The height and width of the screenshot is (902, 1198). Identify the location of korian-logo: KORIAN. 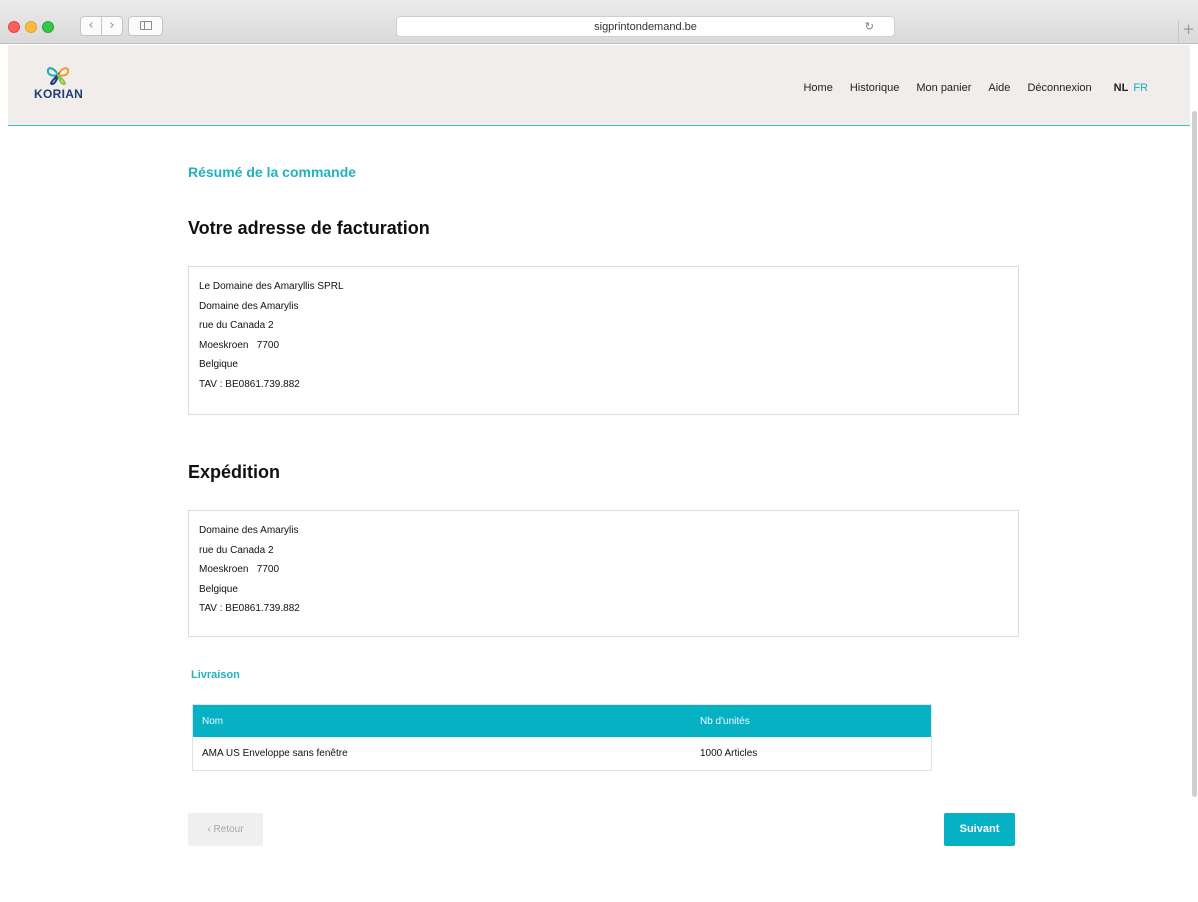
(59, 83).